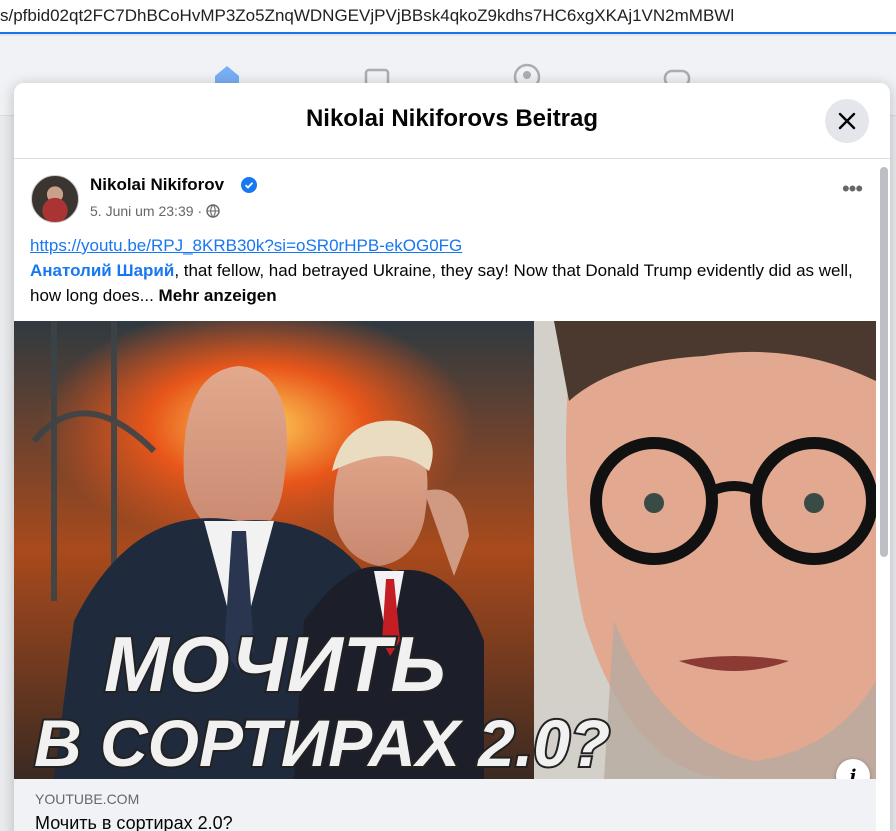 Image resolution: width=896 pixels, height=831 pixels. What do you see at coordinates (275, 664) in the screenshot?
I see `thumbnail-title-line1: МОЧИТЬ` at bounding box center [275, 664].